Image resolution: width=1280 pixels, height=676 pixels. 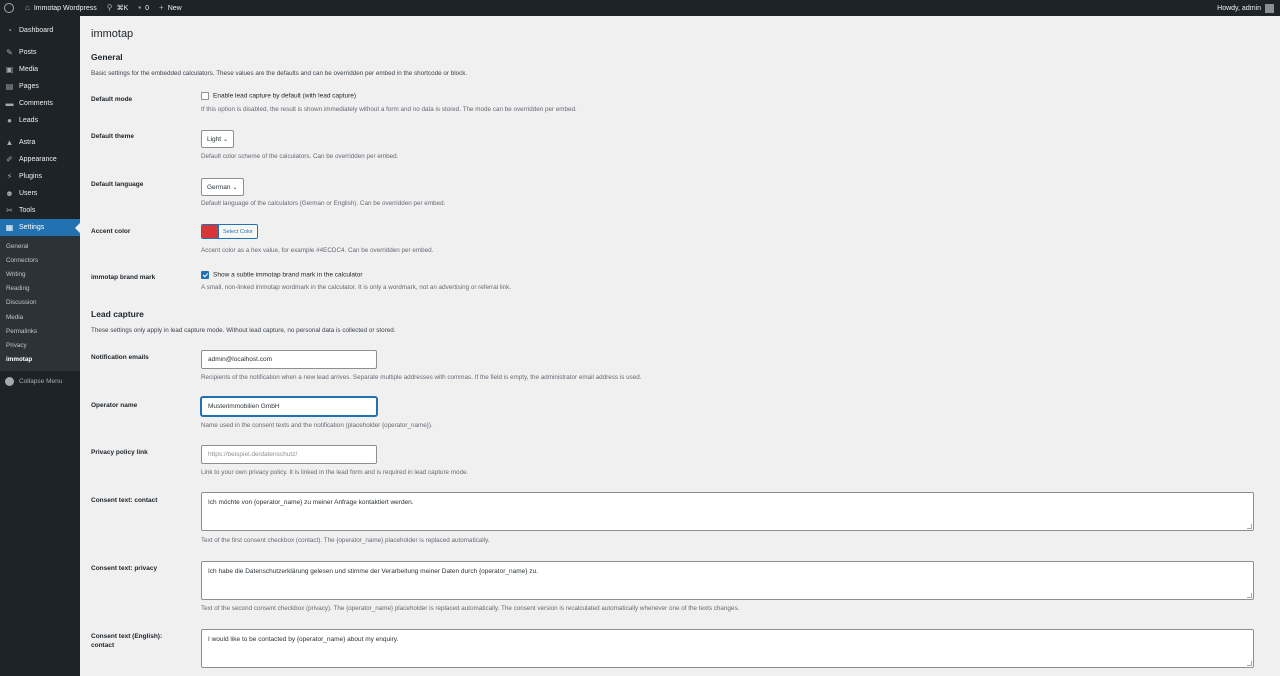 I want to click on sidebar-item-label: Appearance, so click(x=38, y=159).